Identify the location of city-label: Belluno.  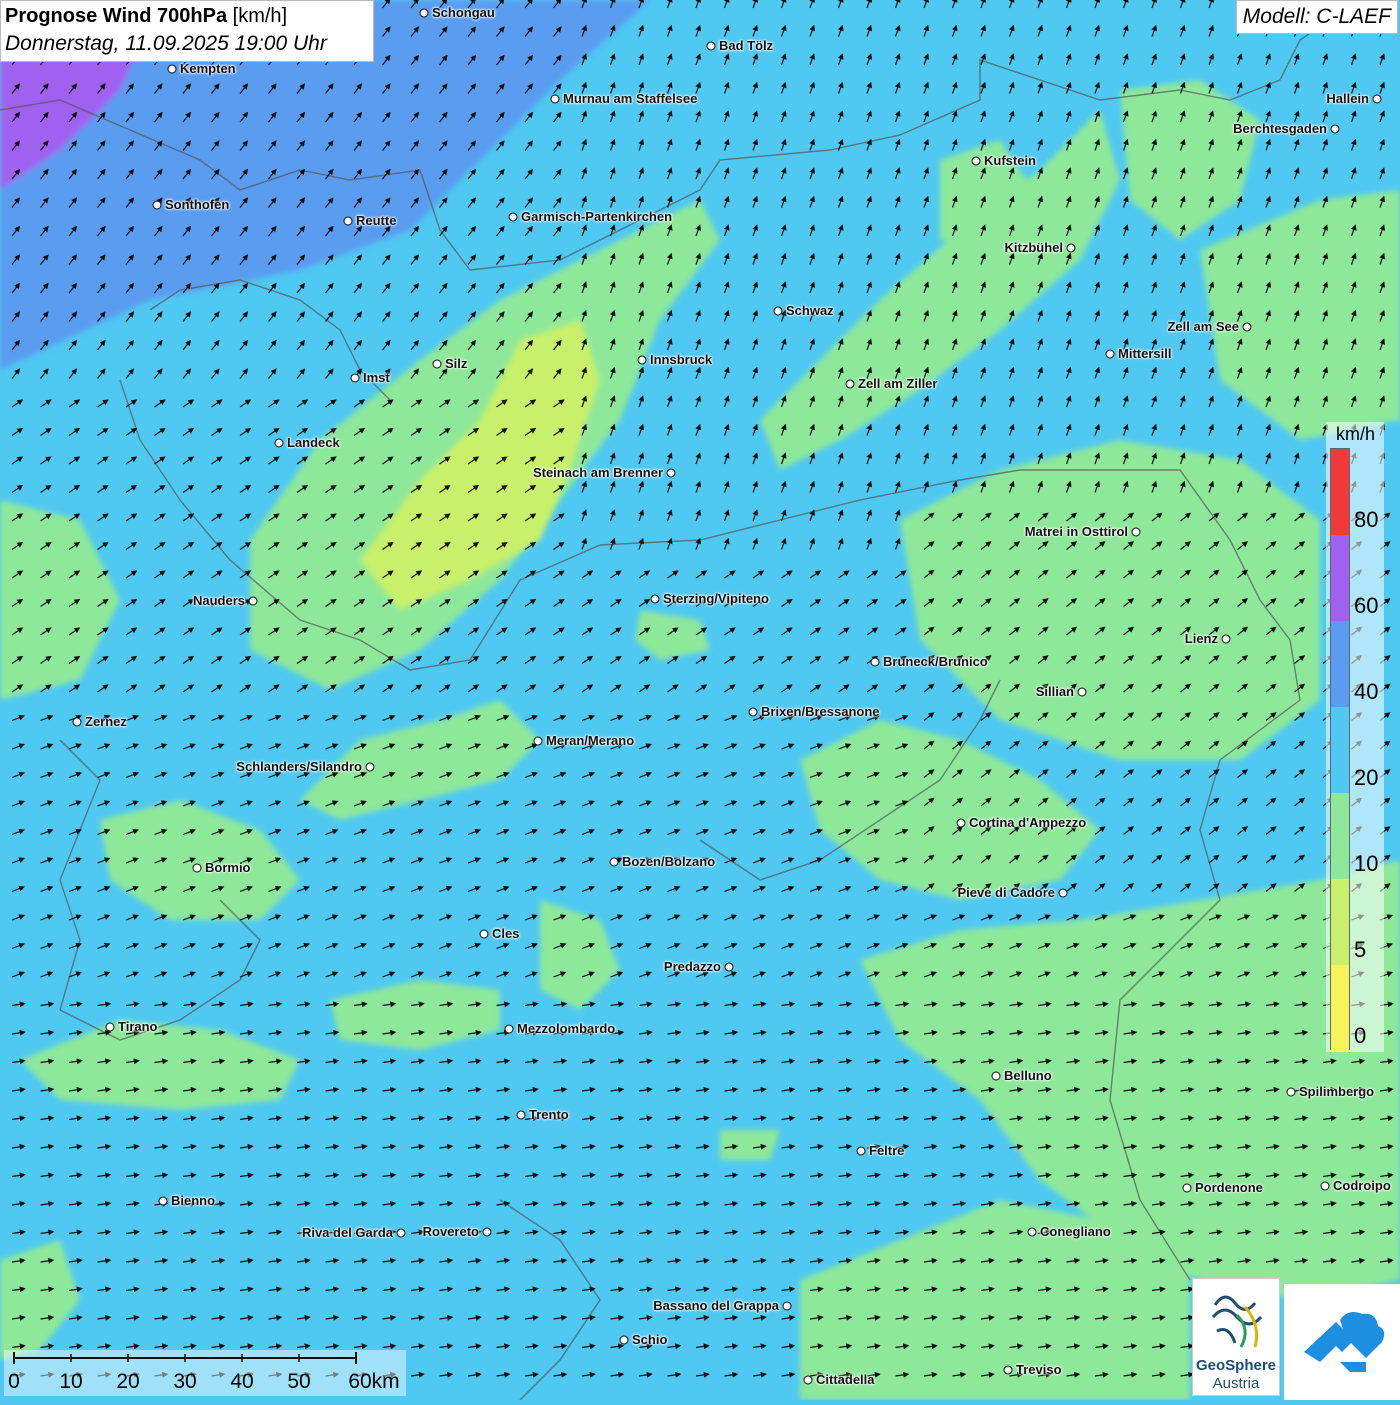
(1028, 1075).